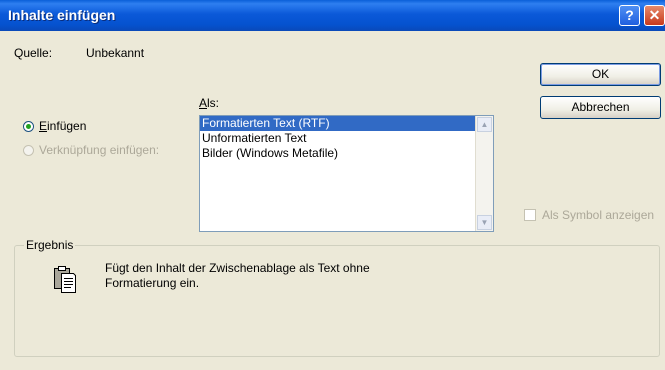 This screenshot has height=370, width=665. I want to click on list-item: Bilder (Windows Metafile), so click(346, 153).